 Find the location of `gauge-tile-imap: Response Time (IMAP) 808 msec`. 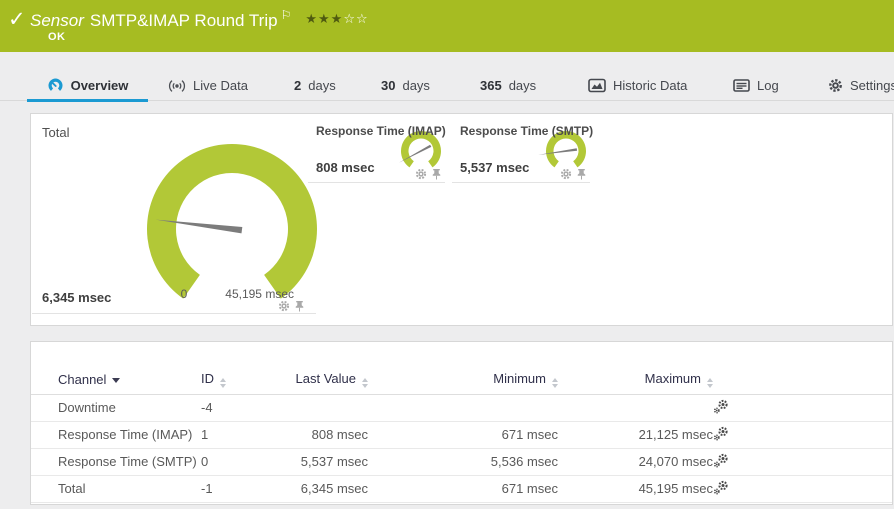

gauge-tile-imap: Response Time (IMAP) 808 msec is located at coordinates (377, 149).